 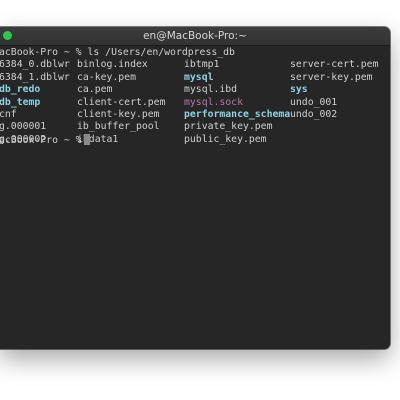 I want to click on text-cursor, so click(x=86, y=139).